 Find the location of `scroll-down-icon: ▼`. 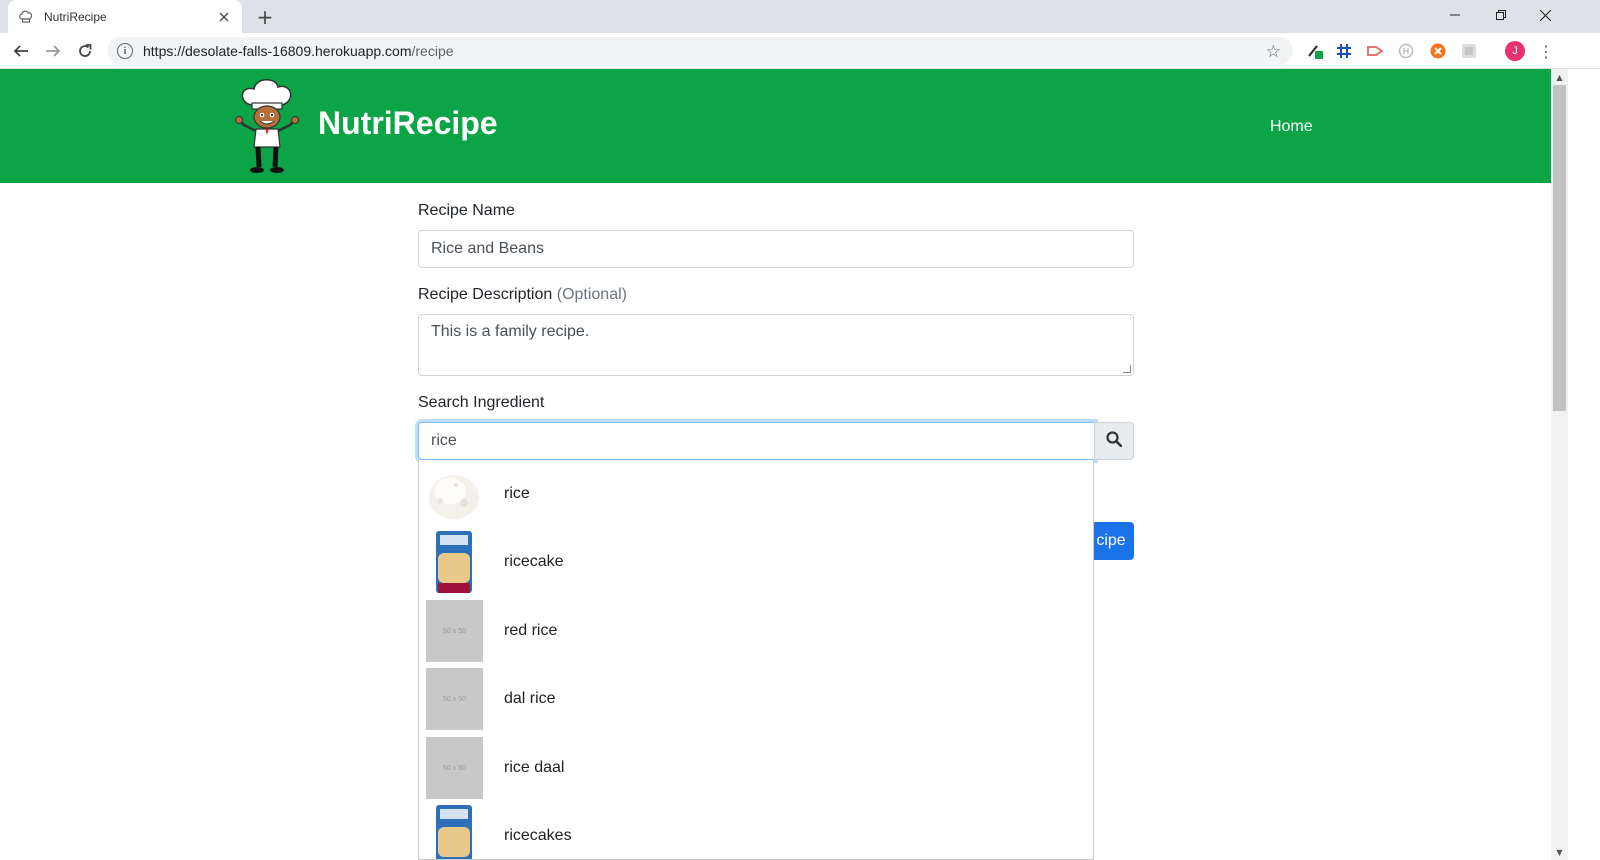

scroll-down-icon: ▼ is located at coordinates (1559, 852).